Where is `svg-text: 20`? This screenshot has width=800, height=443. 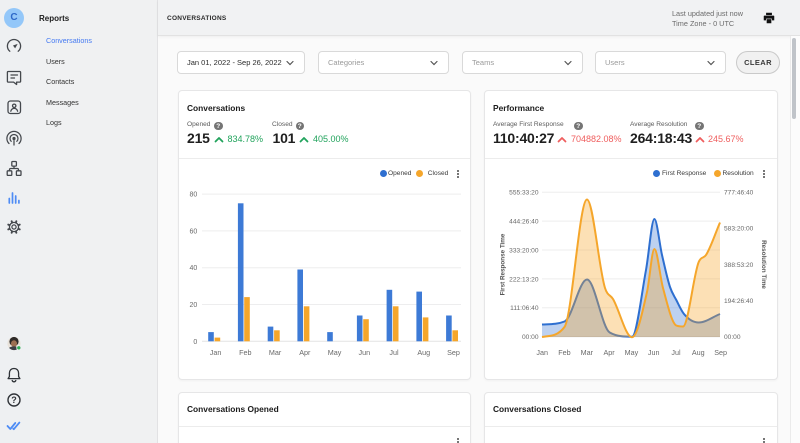 svg-text: 20 is located at coordinates (194, 305).